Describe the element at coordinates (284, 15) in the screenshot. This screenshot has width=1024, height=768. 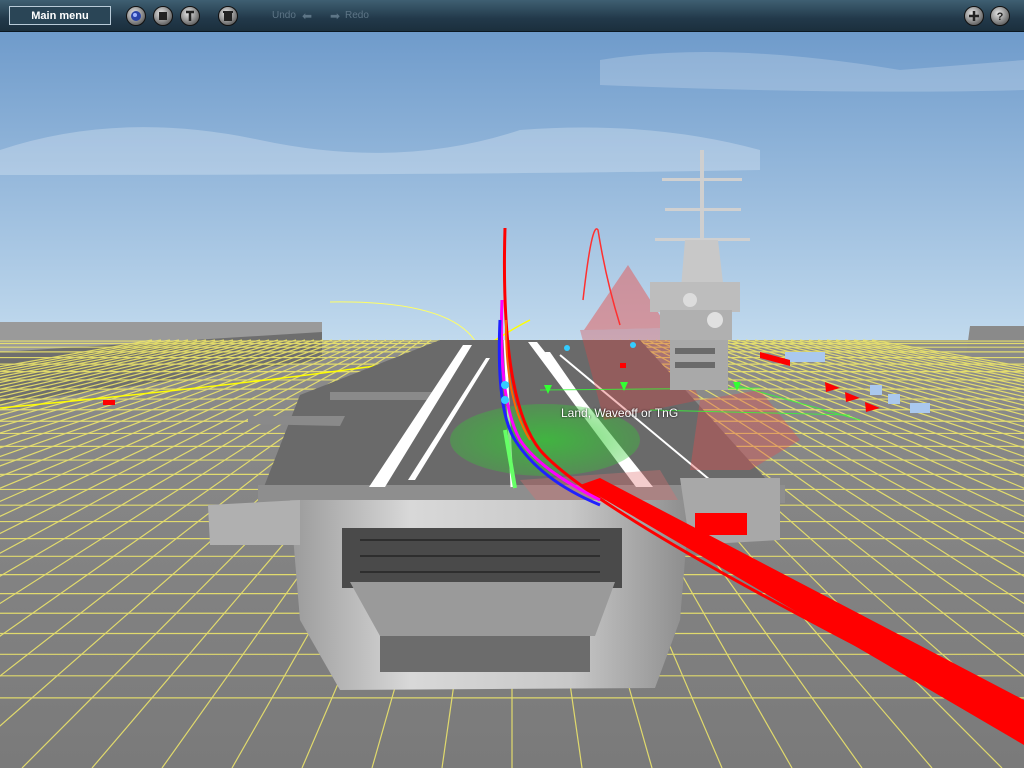
I see `undo-button: Undo` at that location.